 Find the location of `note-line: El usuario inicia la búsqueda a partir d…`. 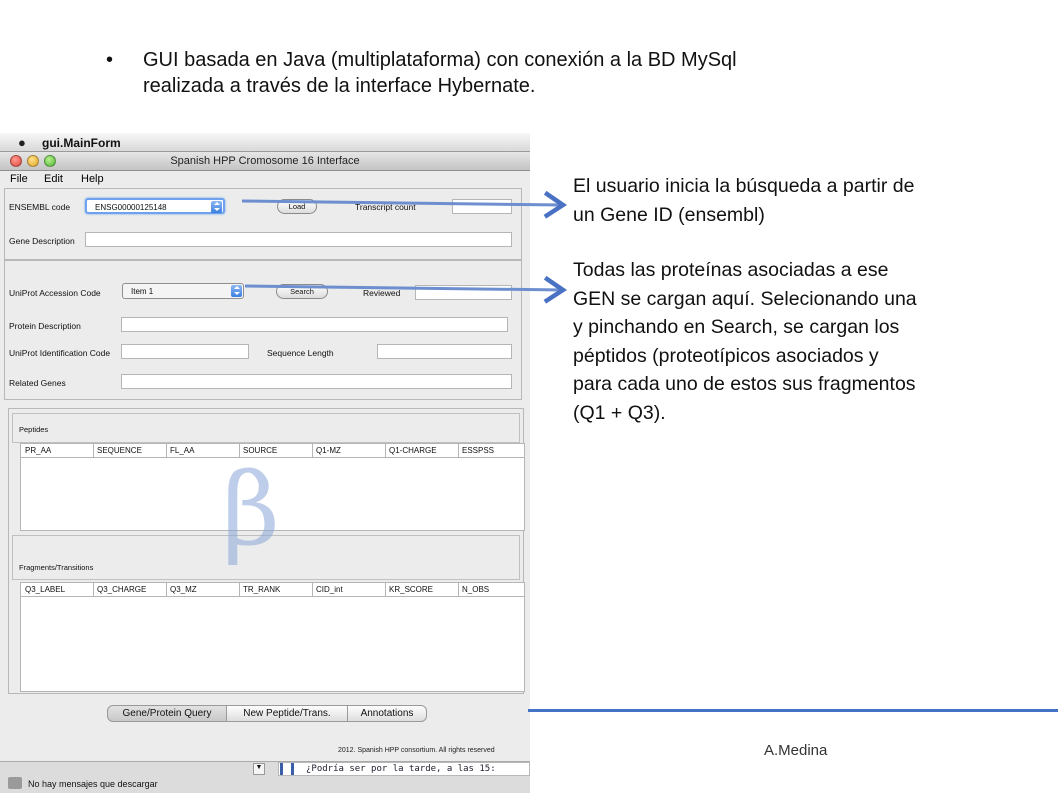

note-line: El usuario inicia la búsqueda a partir d… is located at coordinates (744, 186).